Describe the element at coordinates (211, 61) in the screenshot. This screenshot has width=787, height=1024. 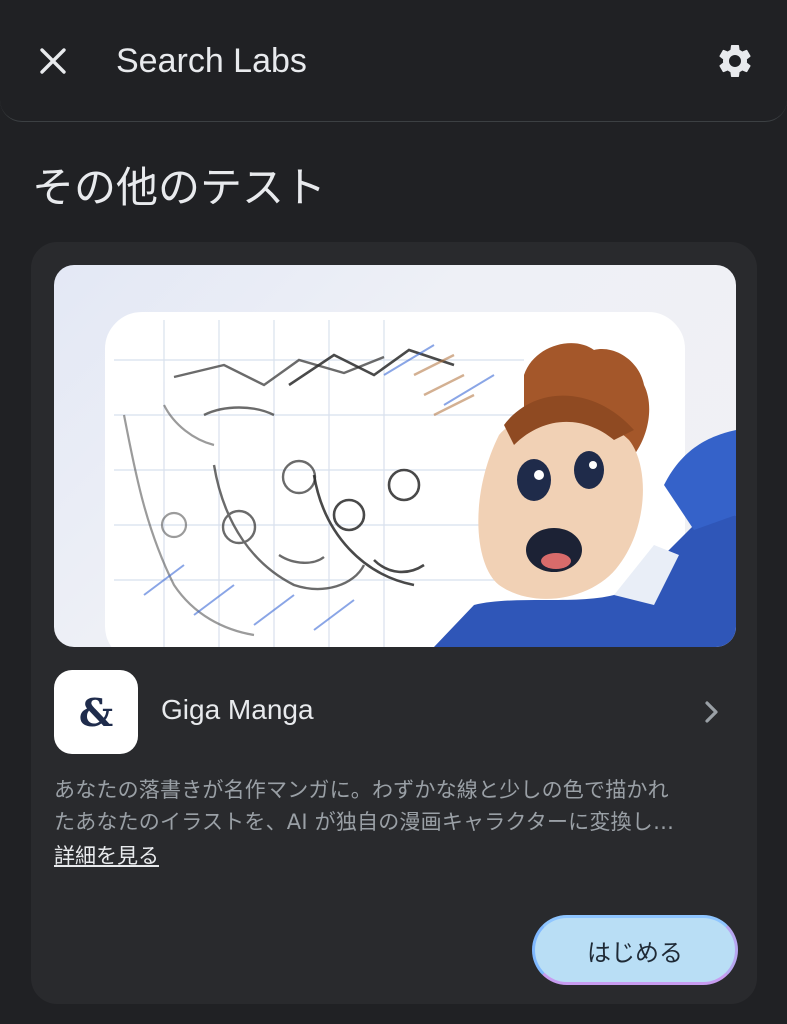
I see `app-title: Search Labs` at that location.